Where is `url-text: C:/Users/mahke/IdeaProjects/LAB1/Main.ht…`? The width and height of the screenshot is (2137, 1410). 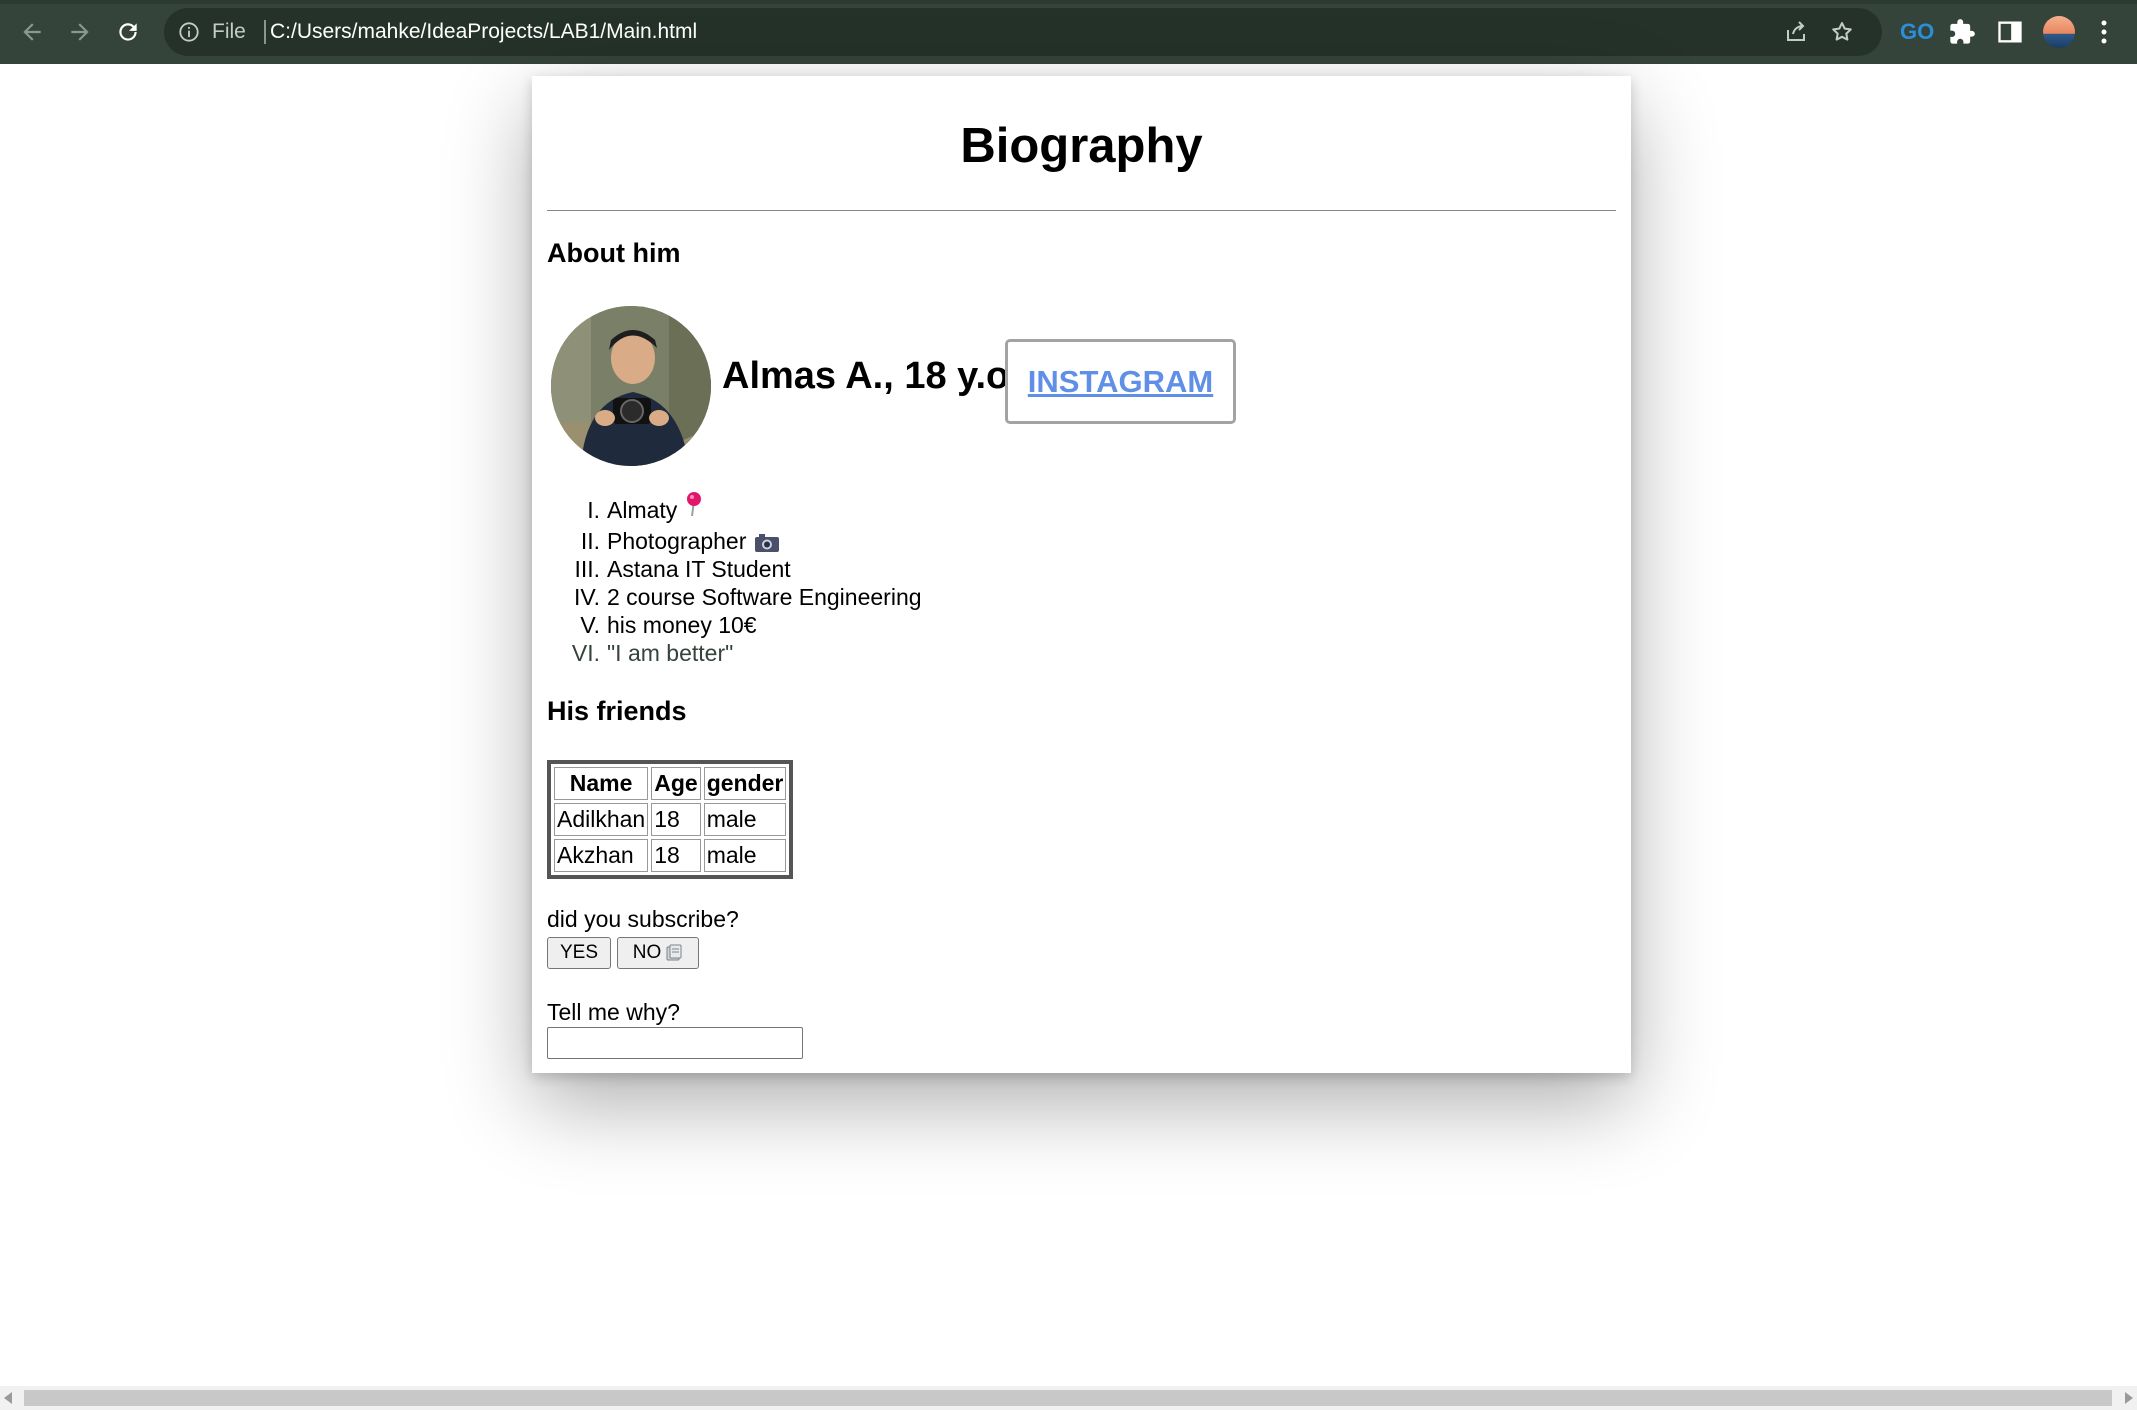
url-text: C:/Users/mahke/IdeaProjects/LAB1/Main.ht… is located at coordinates (483, 32).